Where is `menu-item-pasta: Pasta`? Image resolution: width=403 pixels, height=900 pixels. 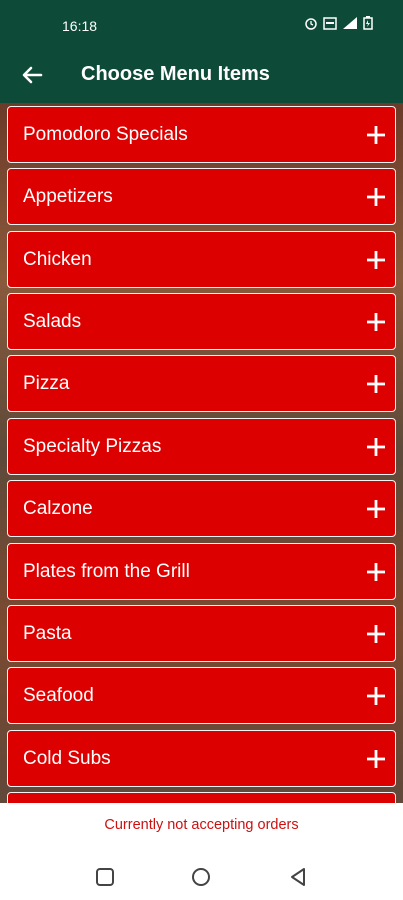 menu-item-pasta: Pasta is located at coordinates (201, 633).